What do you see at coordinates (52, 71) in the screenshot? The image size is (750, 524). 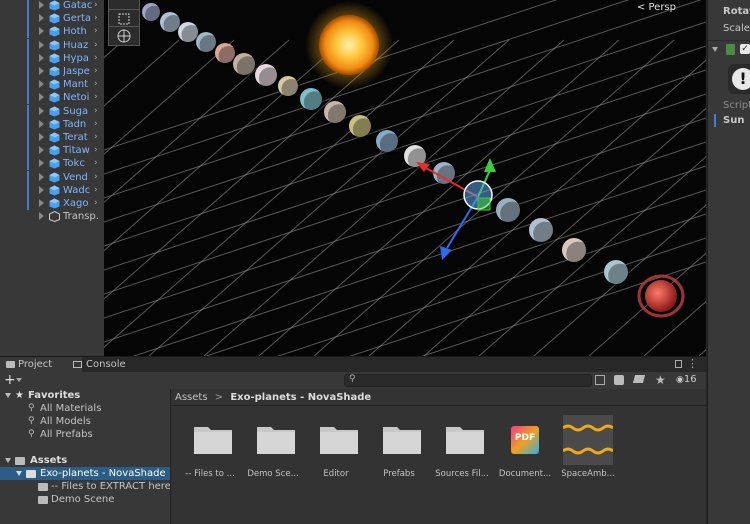 I see `hierarchy-item: Jaspe ›` at bounding box center [52, 71].